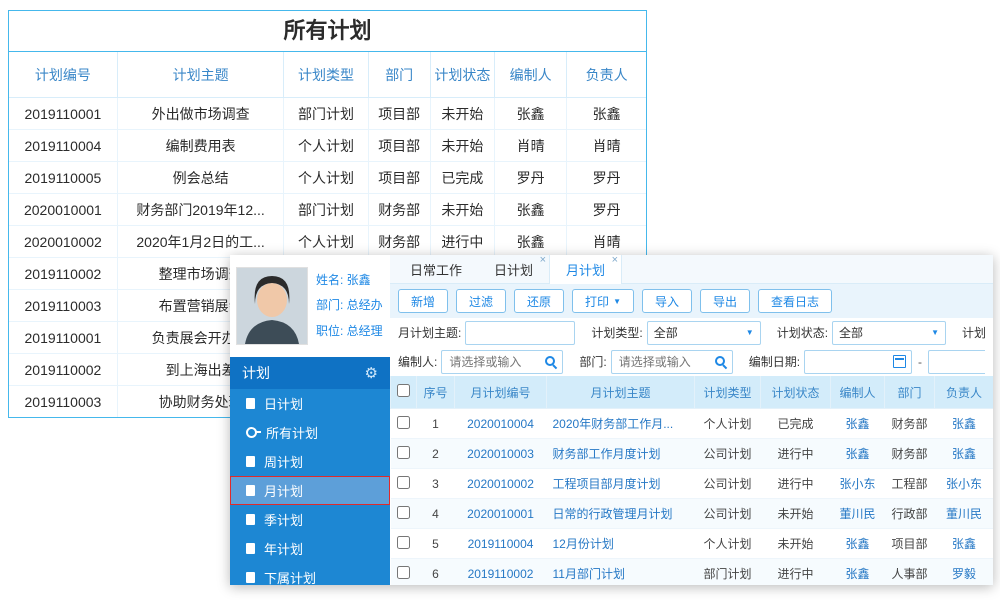  What do you see at coordinates (500, 453) in the screenshot?
I see `cell-plan-number: 2020010003` at bounding box center [500, 453].